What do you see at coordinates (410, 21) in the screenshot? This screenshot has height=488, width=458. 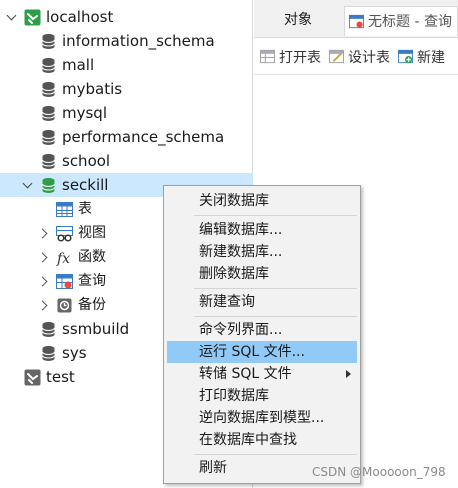 I see `tab-query-label: 无标题 - 查询` at bounding box center [410, 21].